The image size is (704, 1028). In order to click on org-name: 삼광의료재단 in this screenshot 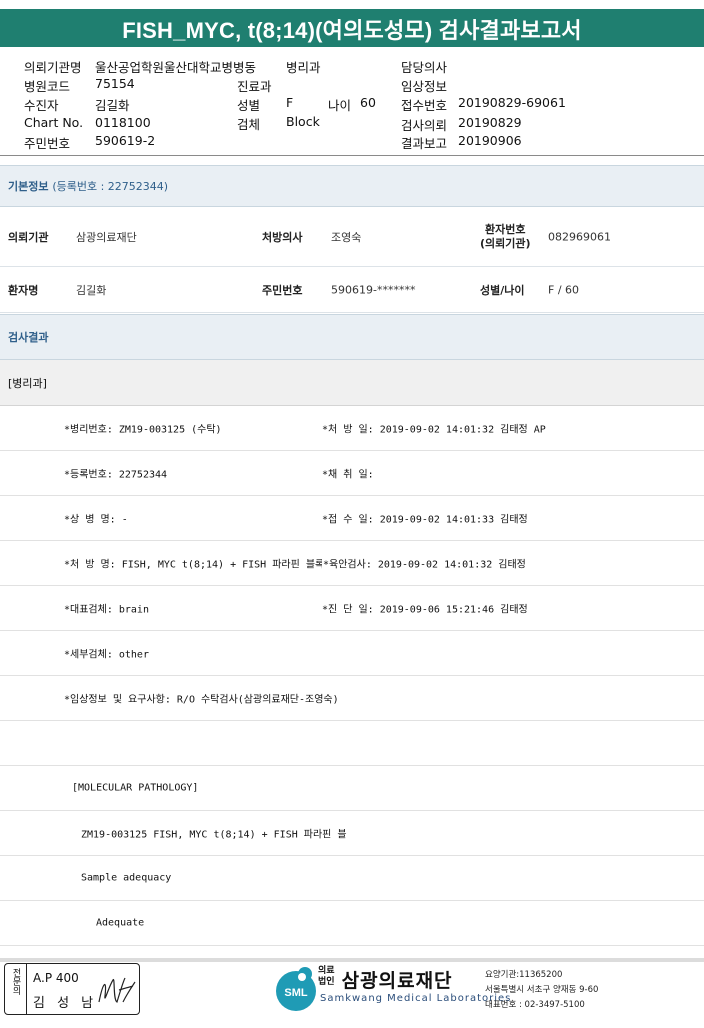, I will do `click(397, 981)`.